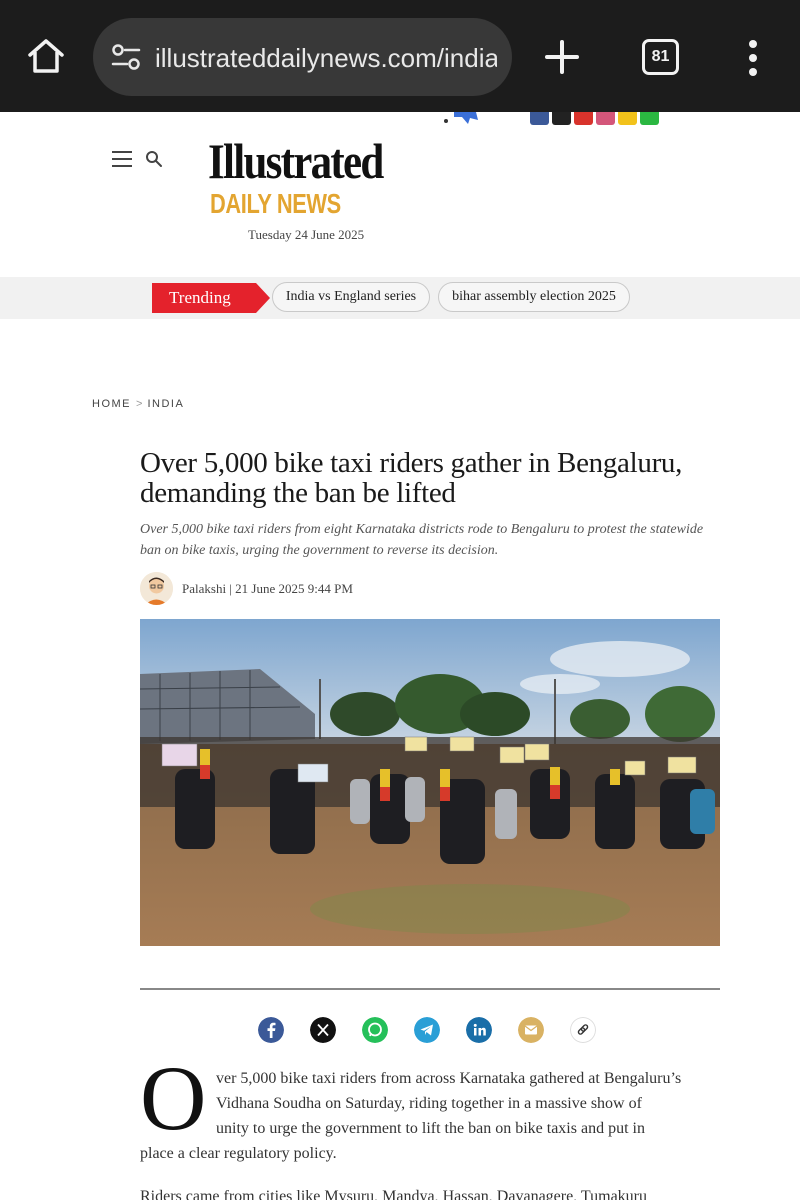 The width and height of the screenshot is (800, 1200). I want to click on url-text: illustrateddailynews.com/india/, so click(326, 58).